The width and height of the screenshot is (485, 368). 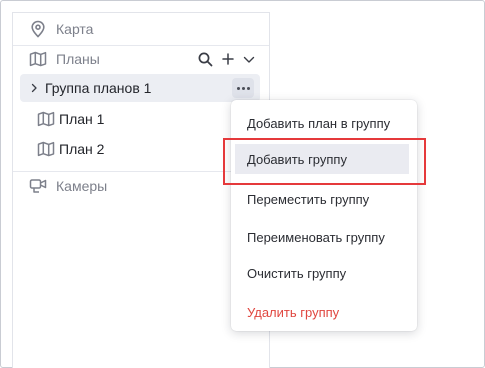 What do you see at coordinates (319, 123) in the screenshot?
I see `menu-item-label: Добавить план в группу` at bounding box center [319, 123].